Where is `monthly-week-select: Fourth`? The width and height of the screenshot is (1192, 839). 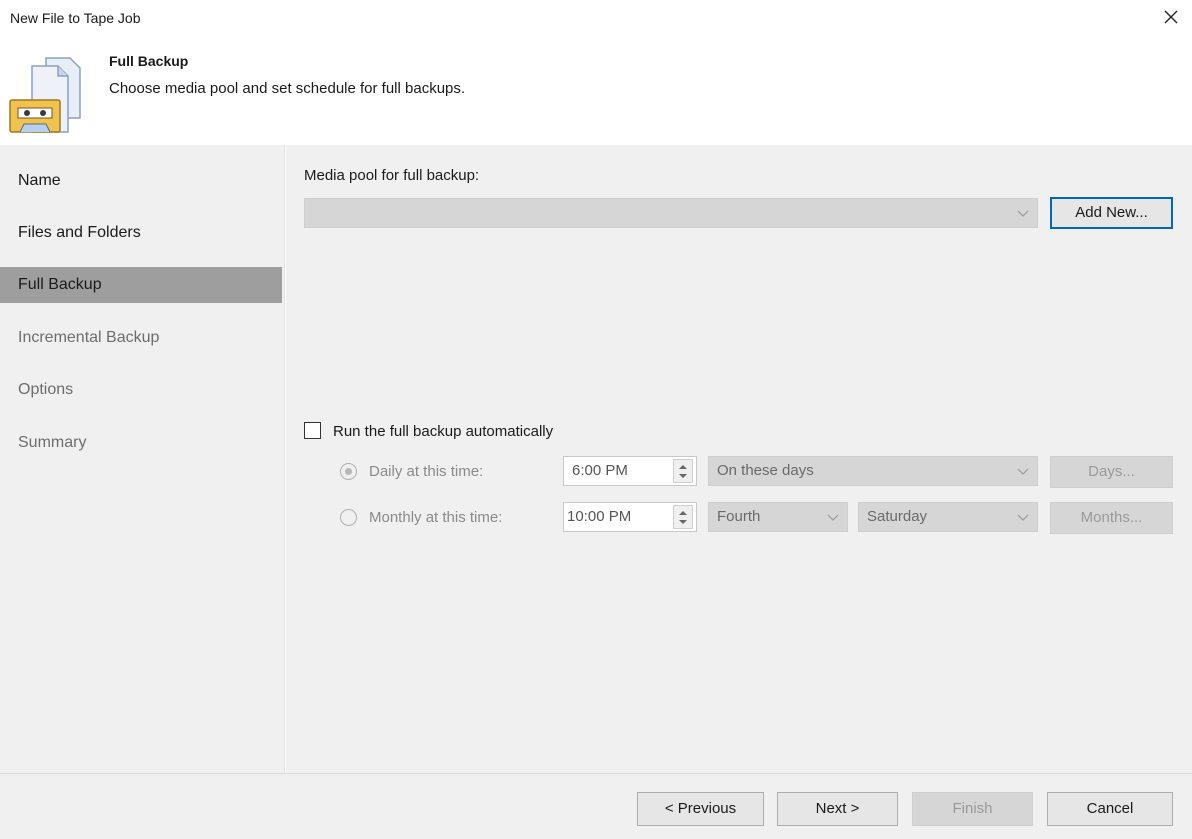
monthly-week-select: Fourth is located at coordinates (778, 517).